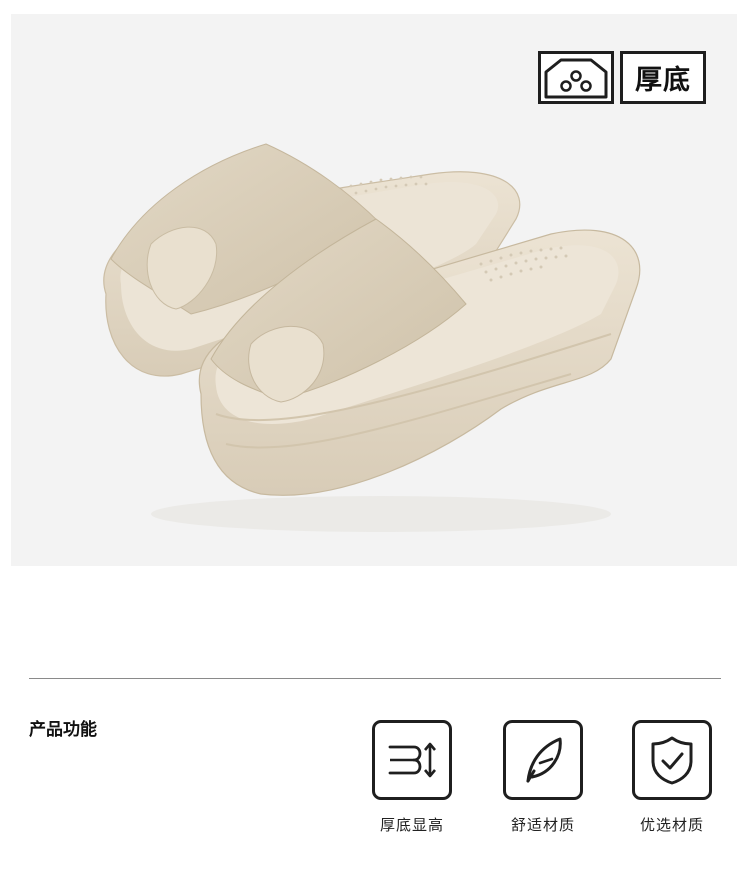 This screenshot has width=750, height=885. What do you see at coordinates (412, 760) in the screenshot?
I see `height-arrow-icon` at bounding box center [412, 760].